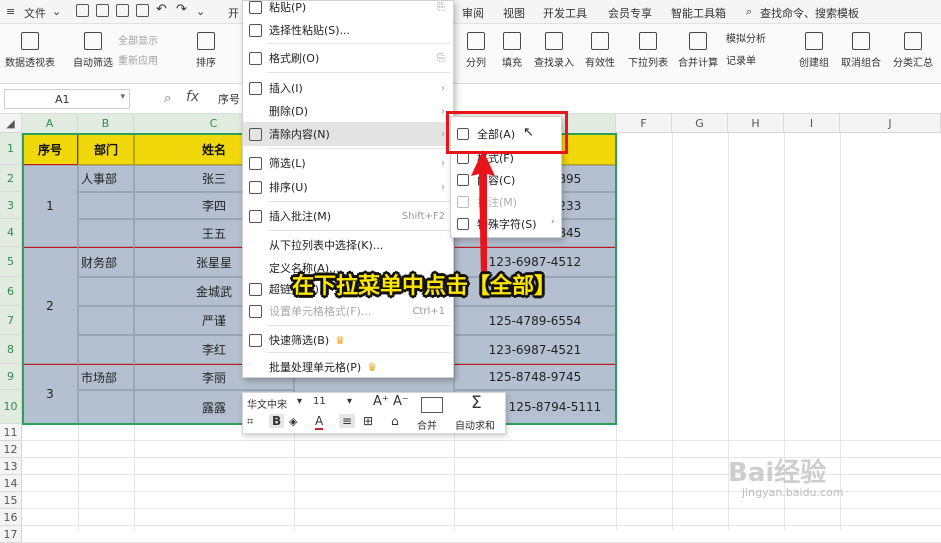 This screenshot has height=543, width=941. Describe the element at coordinates (106, 377) in the screenshot. I see `dept-cell: 市场部` at that location.